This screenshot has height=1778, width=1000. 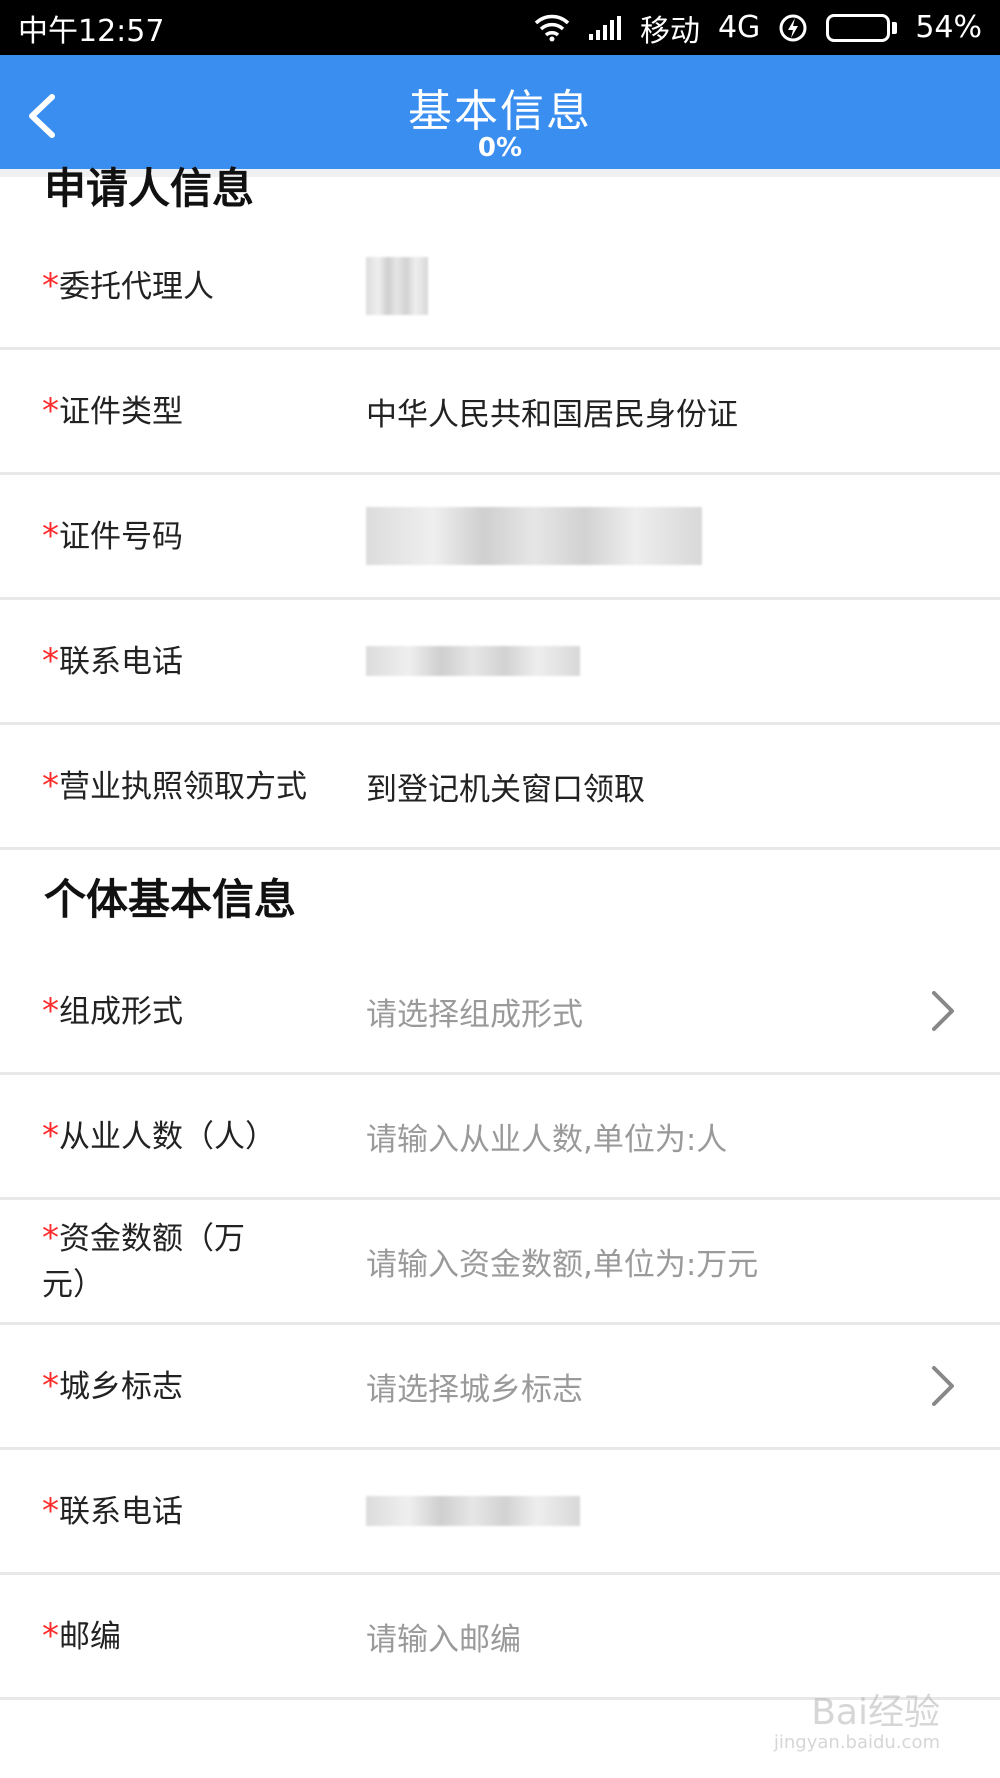 What do you see at coordinates (605, 28) in the screenshot?
I see `signal-icon` at bounding box center [605, 28].